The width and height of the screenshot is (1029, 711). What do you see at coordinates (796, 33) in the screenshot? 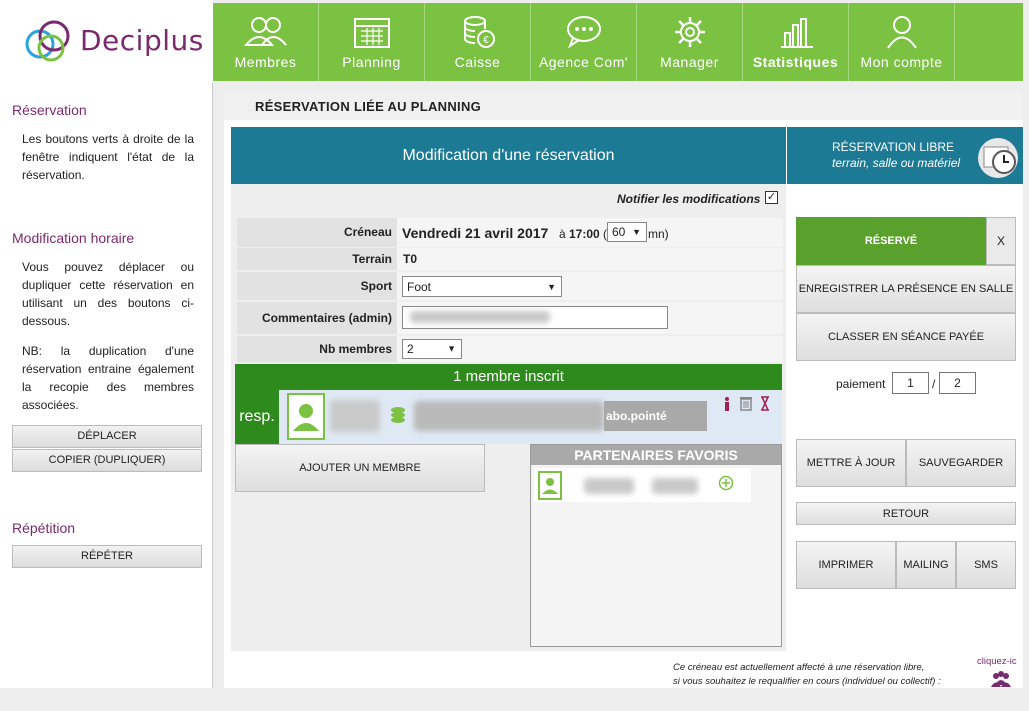
I see `bar-chart-icon` at bounding box center [796, 33].